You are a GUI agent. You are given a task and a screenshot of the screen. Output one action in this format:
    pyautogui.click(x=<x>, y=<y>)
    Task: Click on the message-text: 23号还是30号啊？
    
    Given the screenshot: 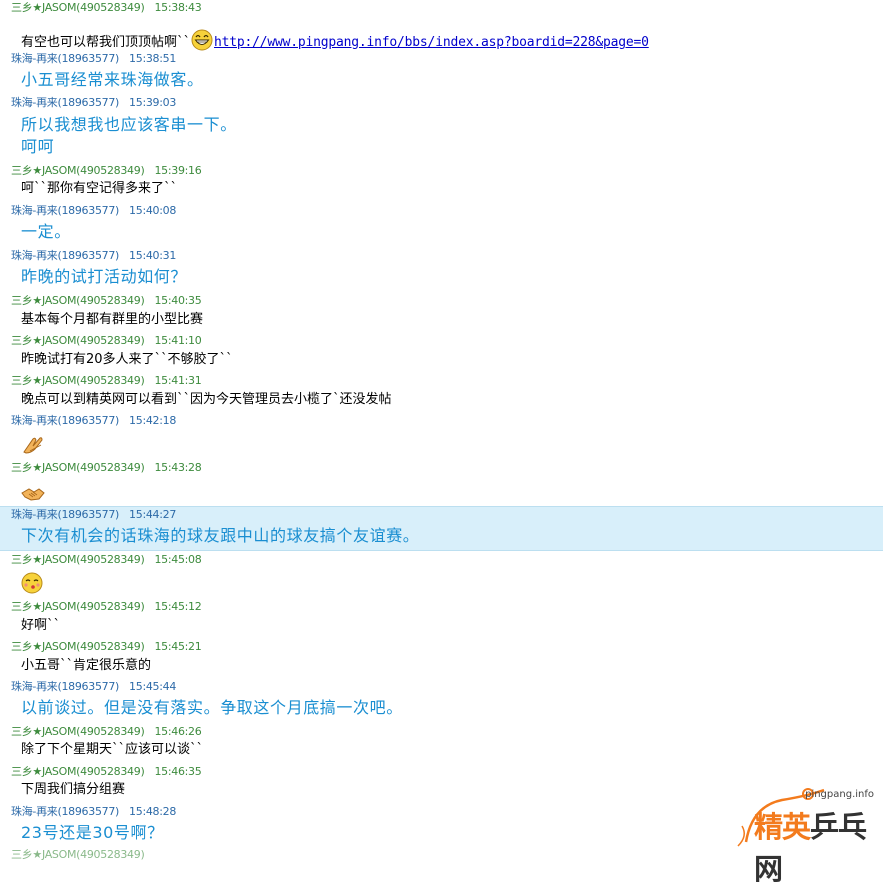 What is the action you would take?
    pyautogui.click(x=92, y=832)
    